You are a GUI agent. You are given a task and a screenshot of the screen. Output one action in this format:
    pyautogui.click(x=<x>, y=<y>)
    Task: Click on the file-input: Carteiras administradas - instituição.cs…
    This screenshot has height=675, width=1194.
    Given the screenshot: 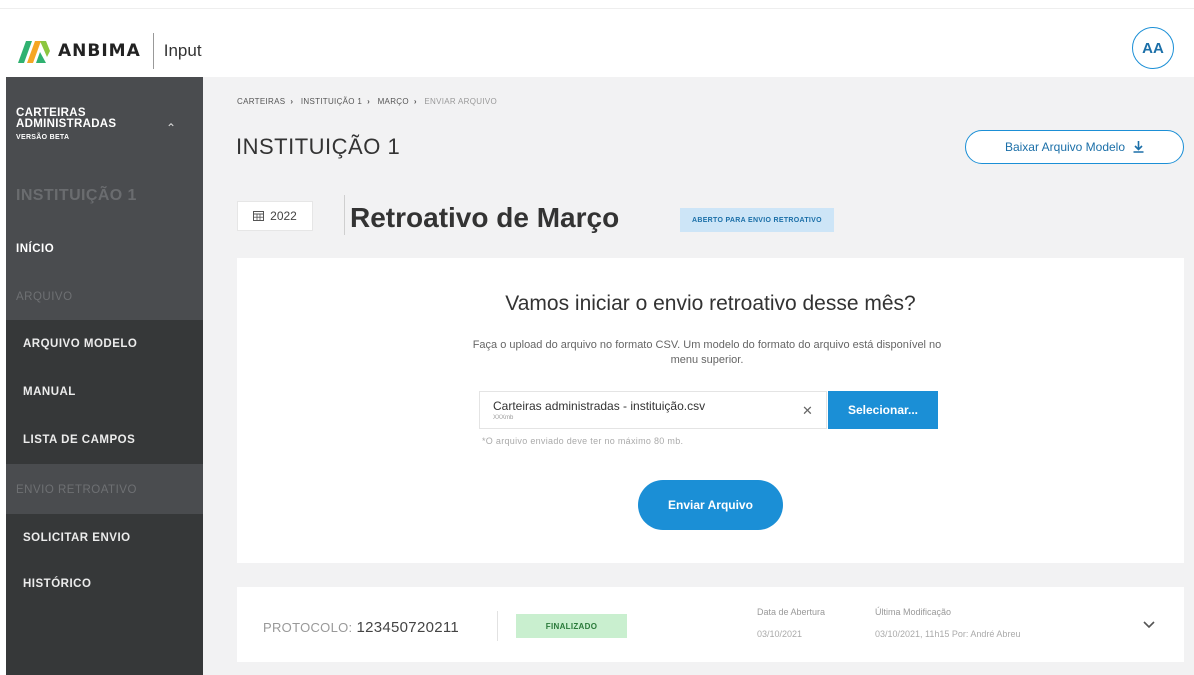 What is the action you would take?
    pyautogui.click(x=653, y=410)
    